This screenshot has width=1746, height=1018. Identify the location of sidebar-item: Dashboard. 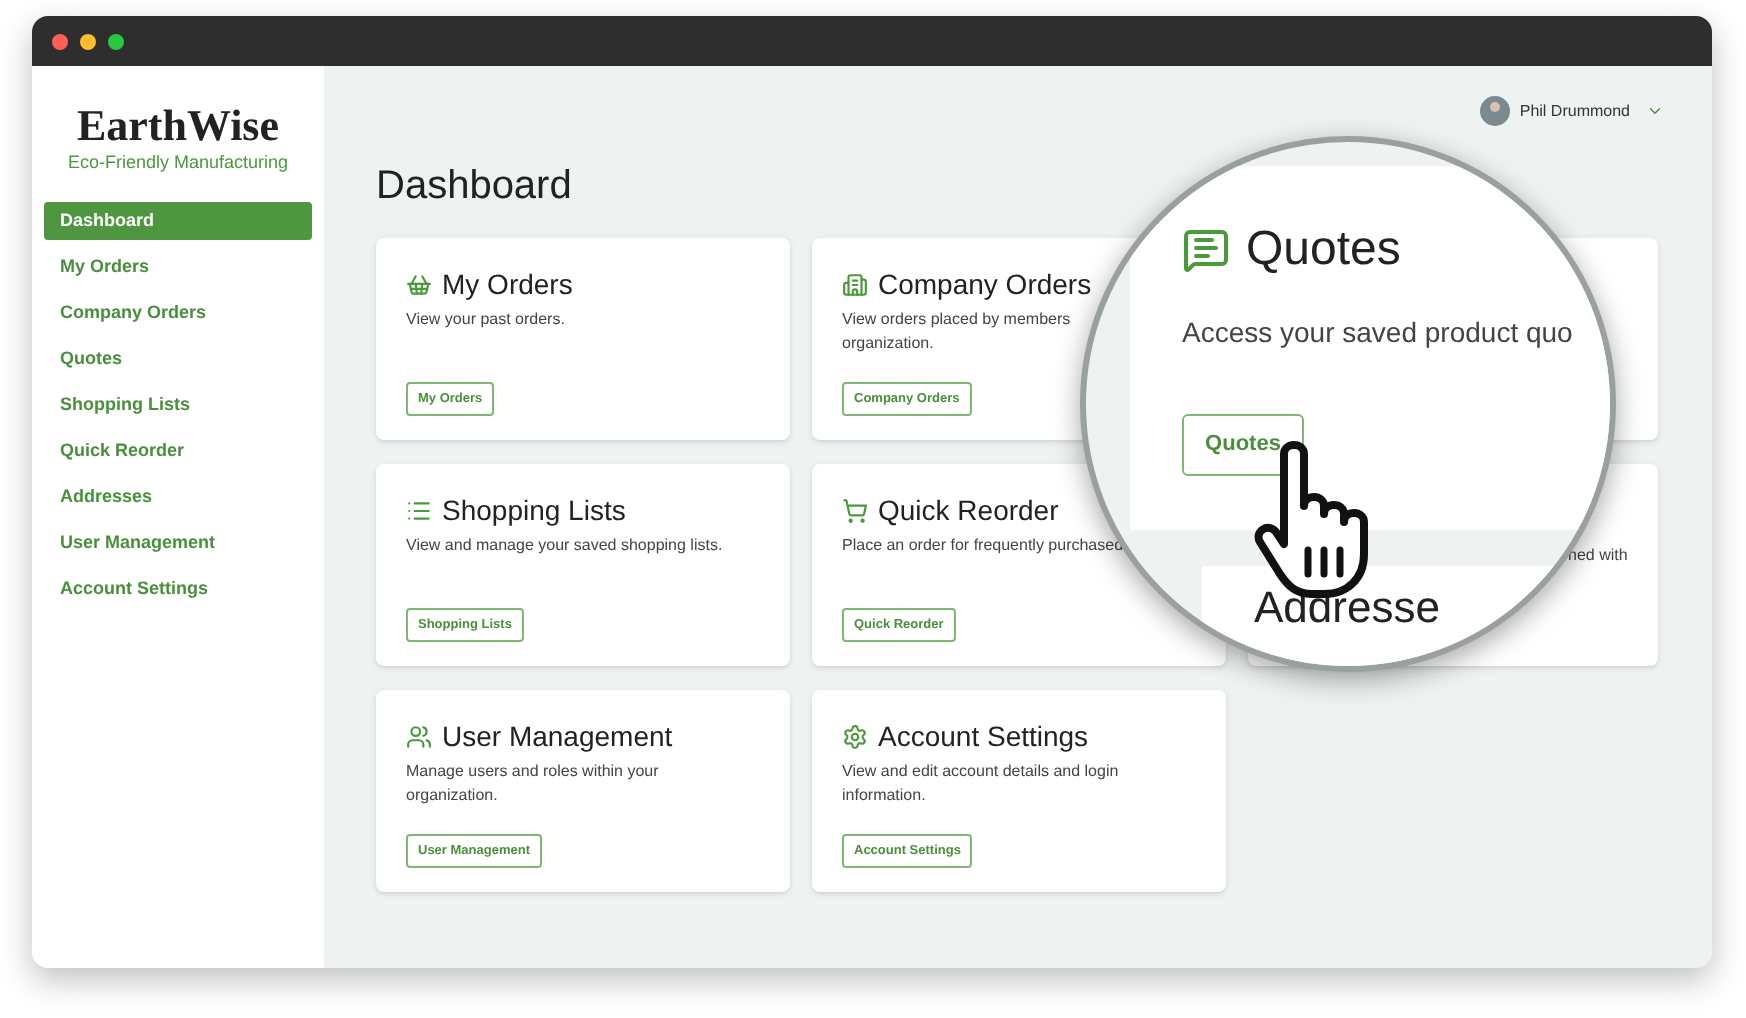
(178, 221).